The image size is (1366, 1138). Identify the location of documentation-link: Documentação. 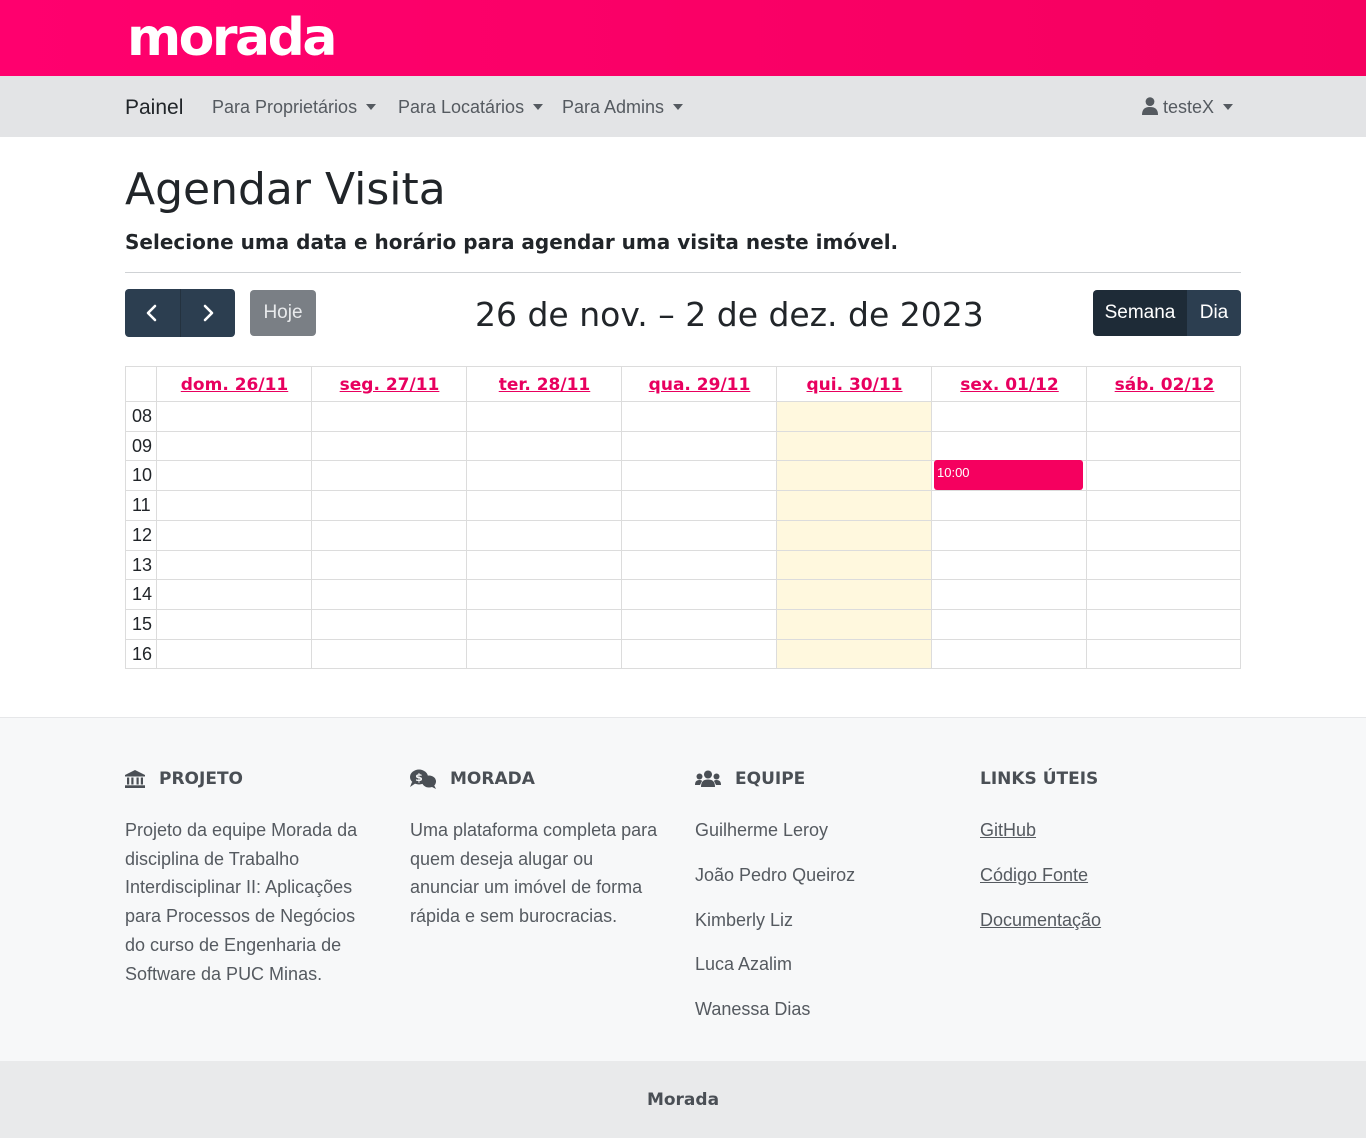
(1040, 920).